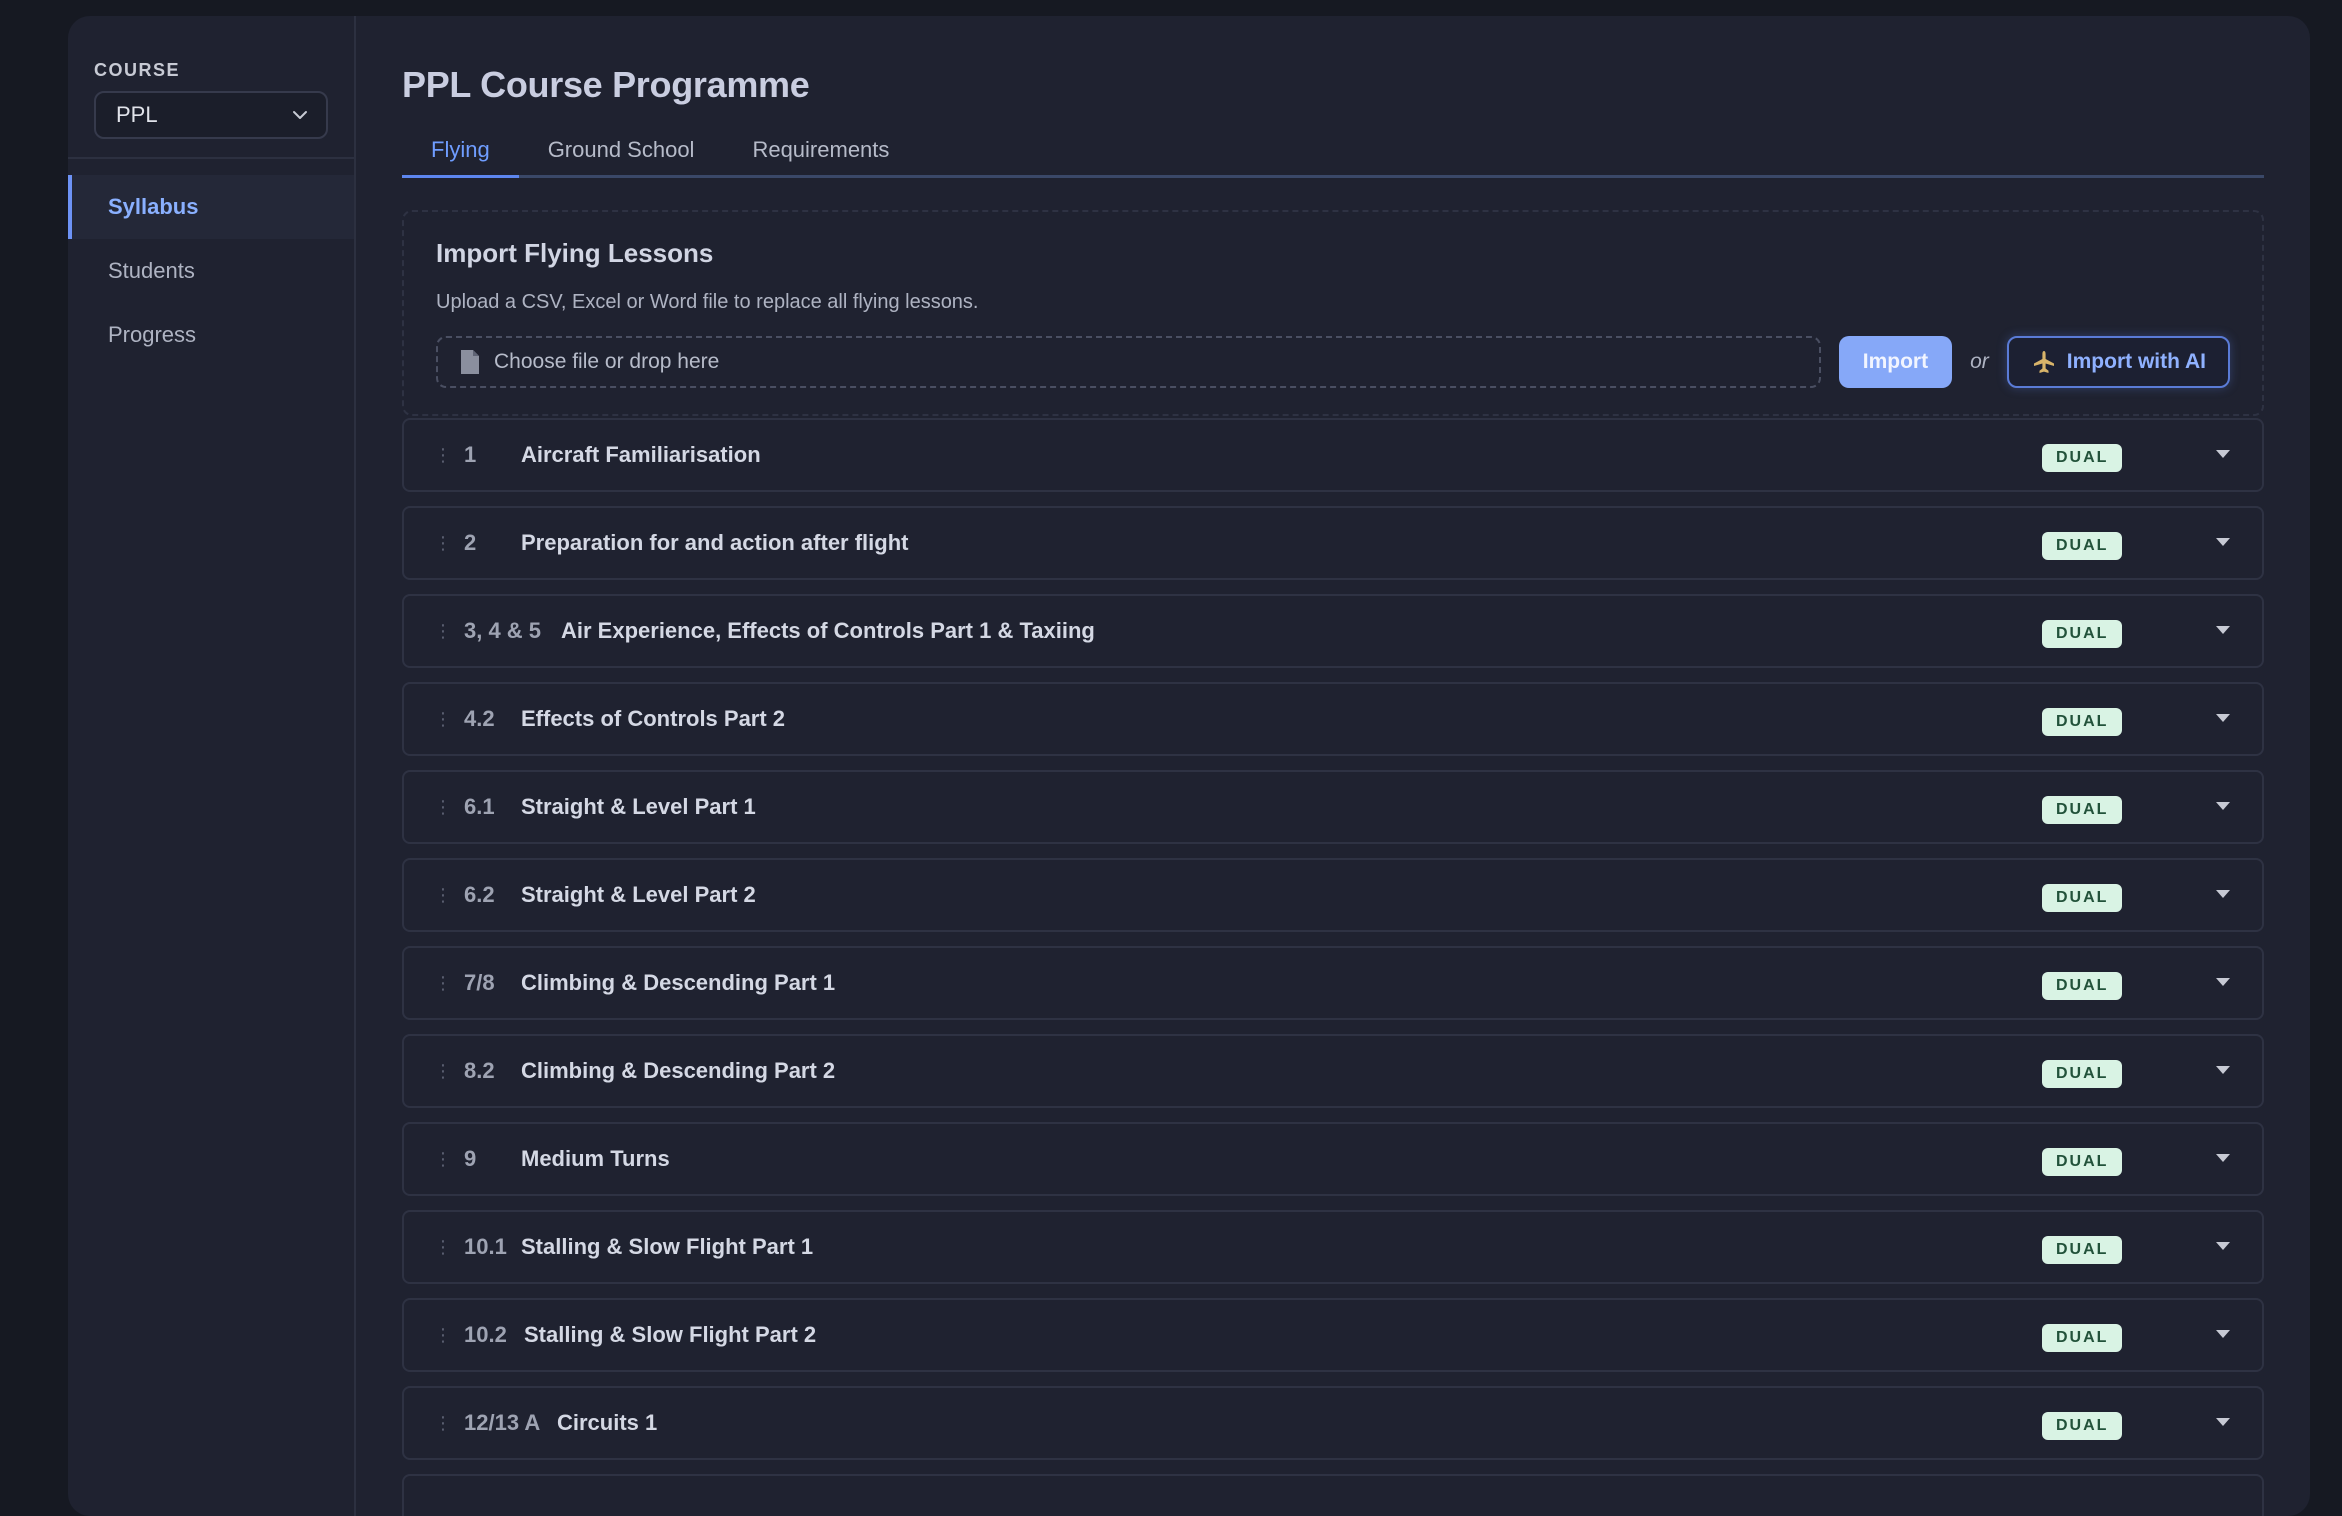  I want to click on sidebar: COURSE PPL Syllabus Students Progress, so click(212, 766).